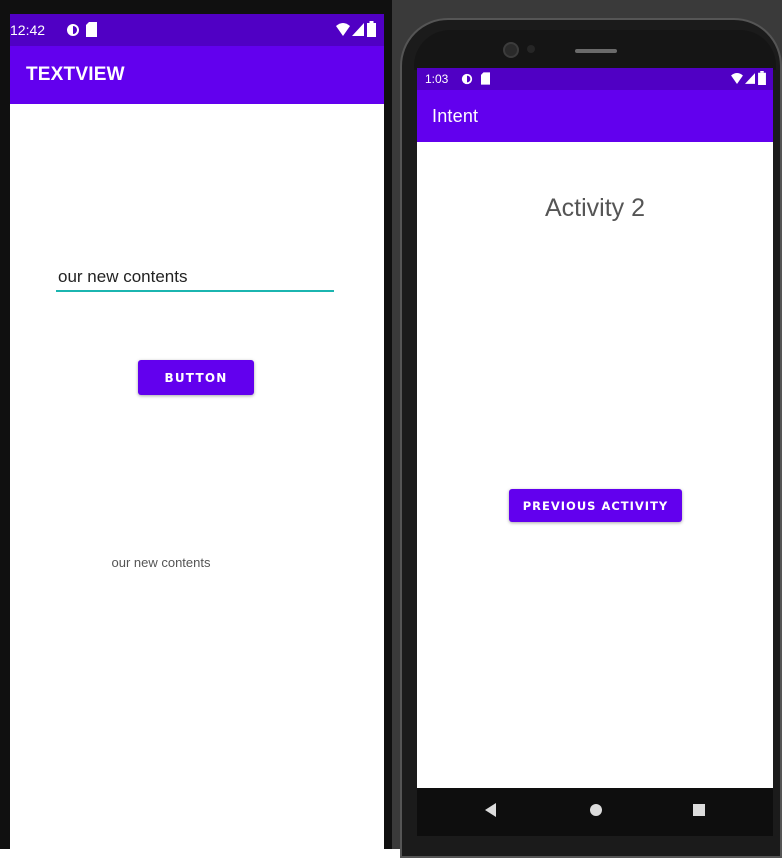 This screenshot has width=782, height=858. I want to click on navigation-bar, so click(595, 812).